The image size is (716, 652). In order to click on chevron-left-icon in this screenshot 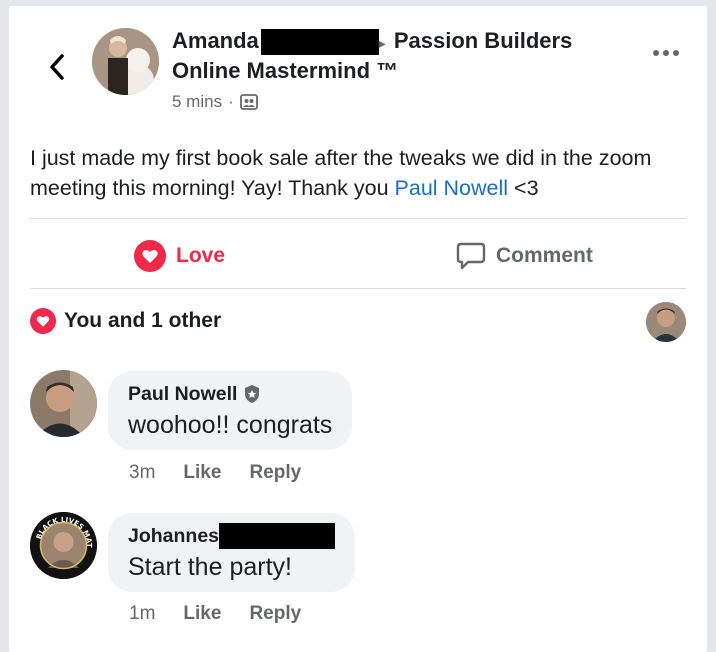, I will do `click(57, 67)`.